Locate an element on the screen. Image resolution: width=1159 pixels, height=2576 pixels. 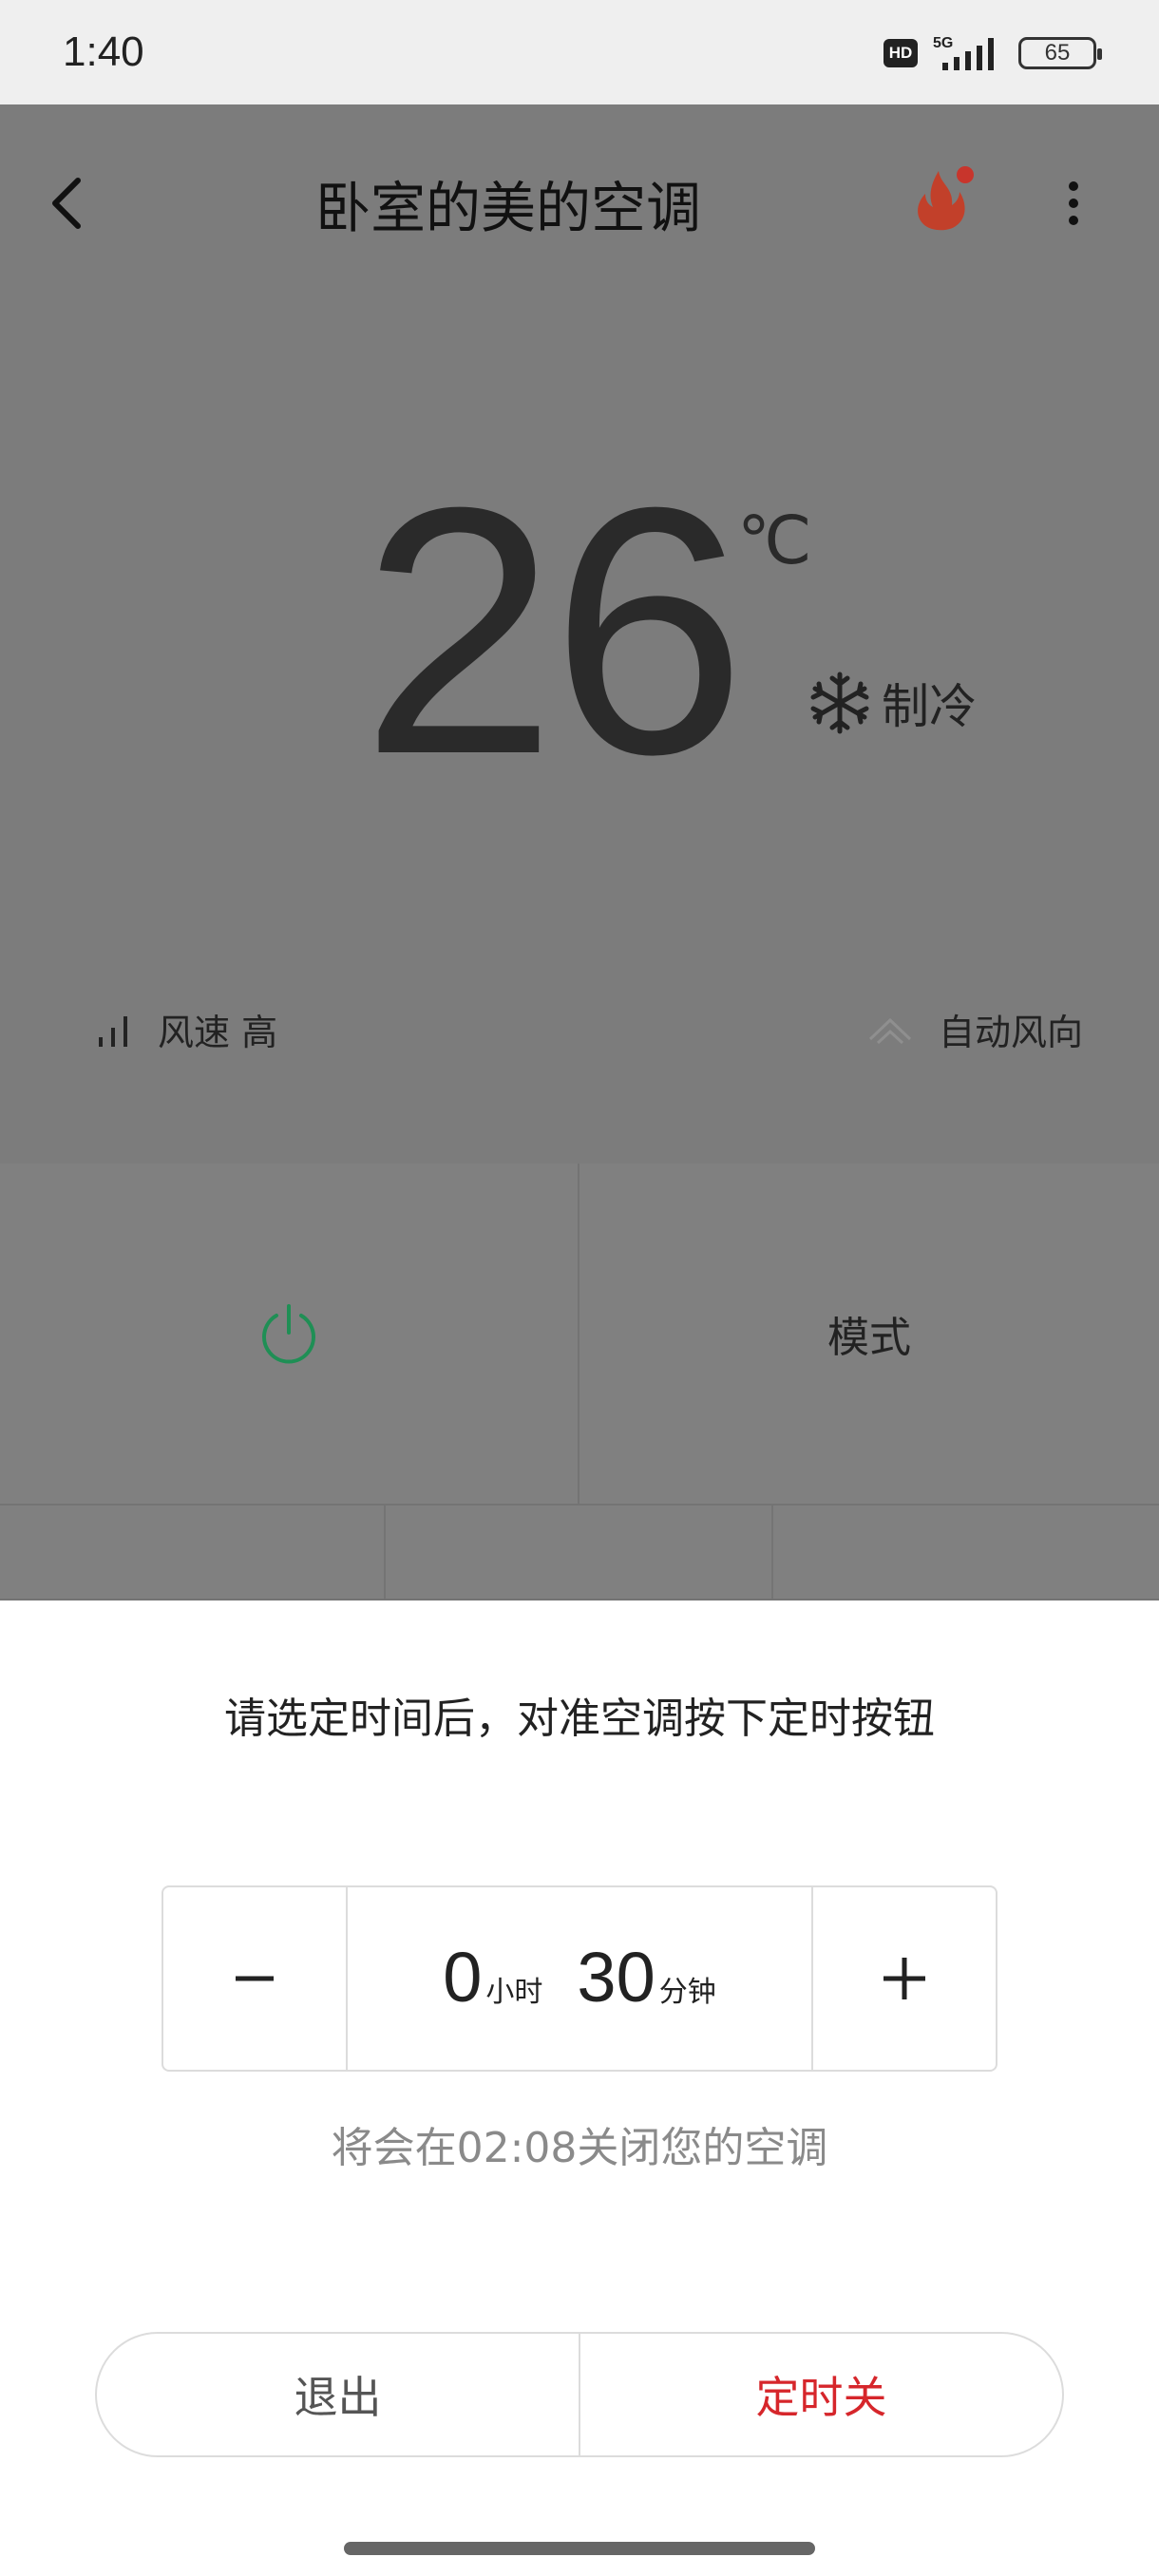
battery-level: 65 is located at coordinates (1057, 53).